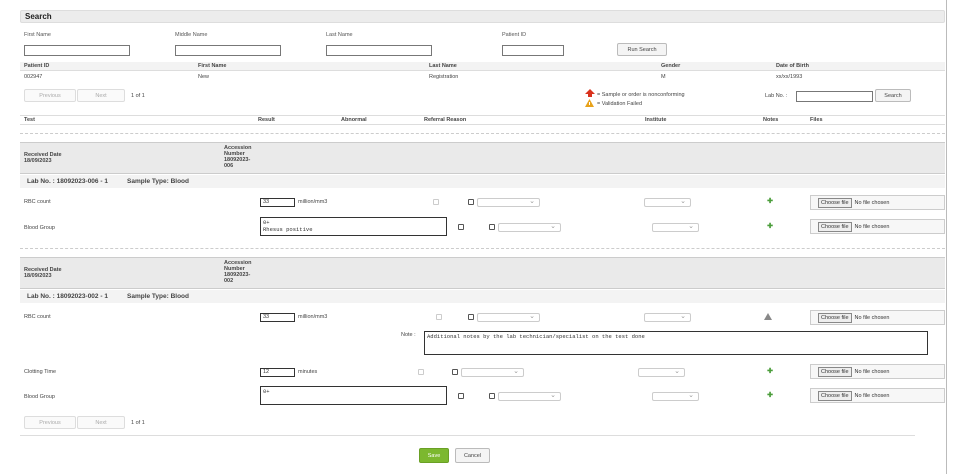 The image size is (953, 474). I want to click on sample-type-1: Sample Type: Blood, so click(158, 181).